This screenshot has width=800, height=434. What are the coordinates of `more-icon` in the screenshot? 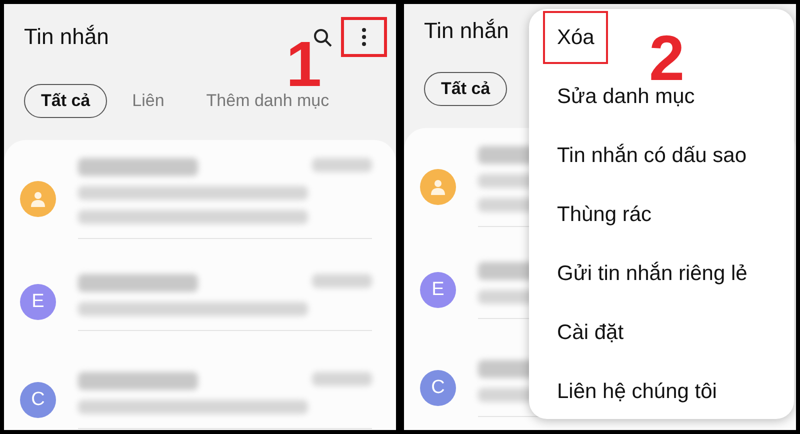 It's located at (364, 37).